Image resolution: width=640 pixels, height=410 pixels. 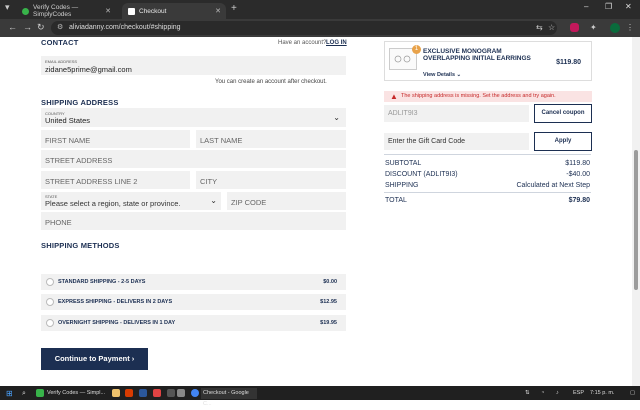 I want to click on coupon-value: ADLIT9I3, so click(x=403, y=113).